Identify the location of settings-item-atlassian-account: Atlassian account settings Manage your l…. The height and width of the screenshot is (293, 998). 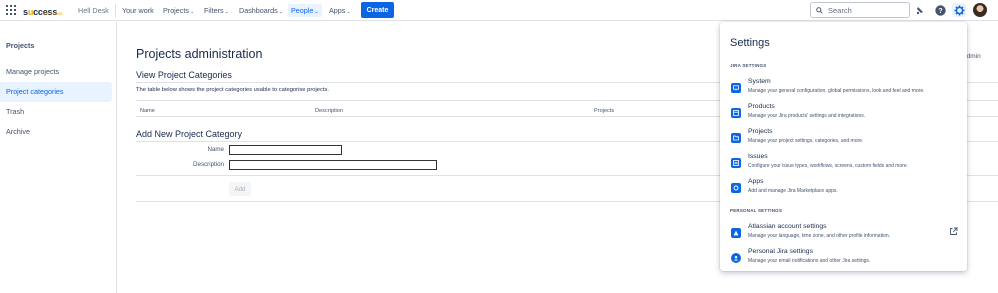
(843, 235).